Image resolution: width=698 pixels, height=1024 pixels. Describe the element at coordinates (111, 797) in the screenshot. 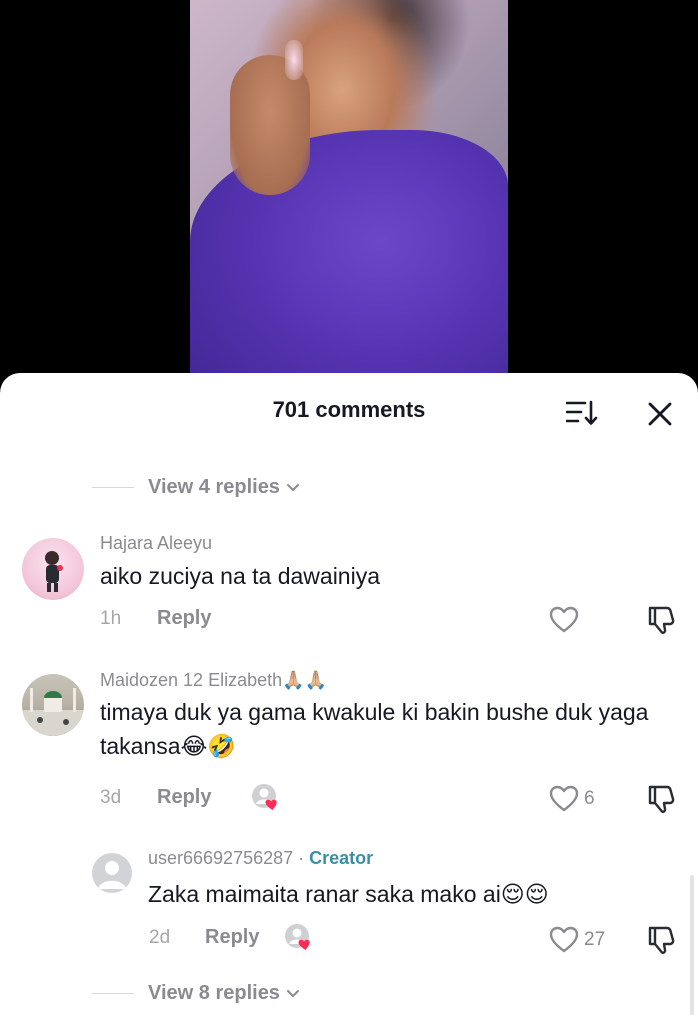

I see `comment-time: 3d` at that location.